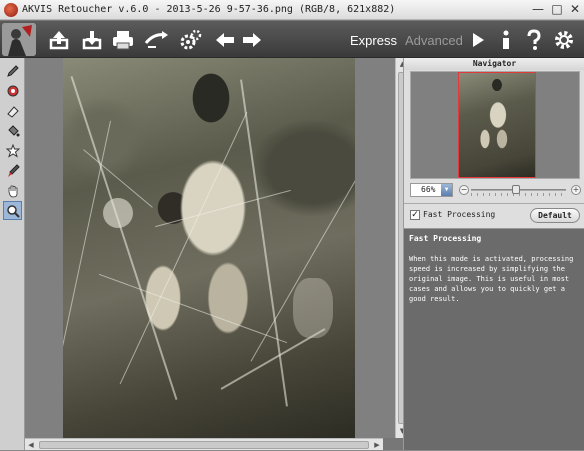 Image resolution: width=584 pixels, height=451 pixels. What do you see at coordinates (445, 238) in the screenshot?
I see `help-title: Fast Processing` at bounding box center [445, 238].